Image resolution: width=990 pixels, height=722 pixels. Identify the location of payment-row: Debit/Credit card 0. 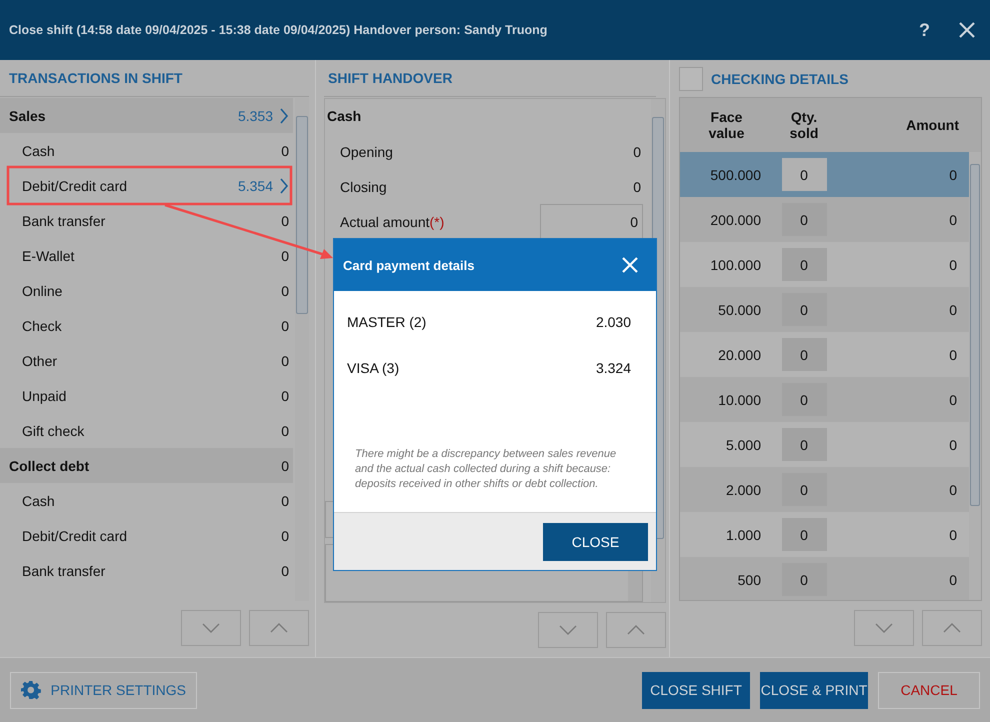
(146, 535).